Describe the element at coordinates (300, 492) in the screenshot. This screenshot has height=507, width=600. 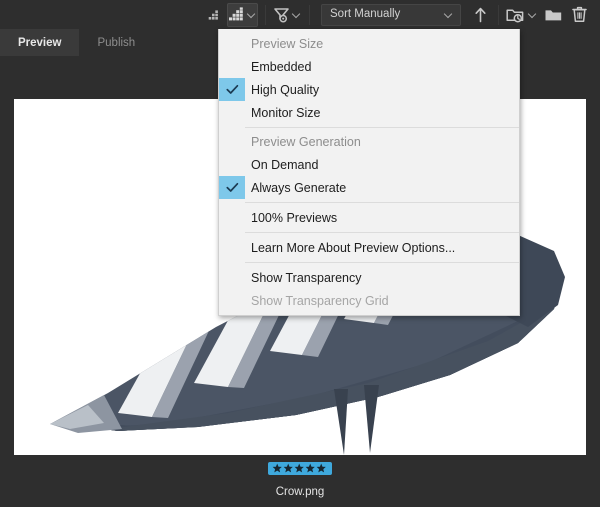
I see `file-name-label: Crow.png` at that location.